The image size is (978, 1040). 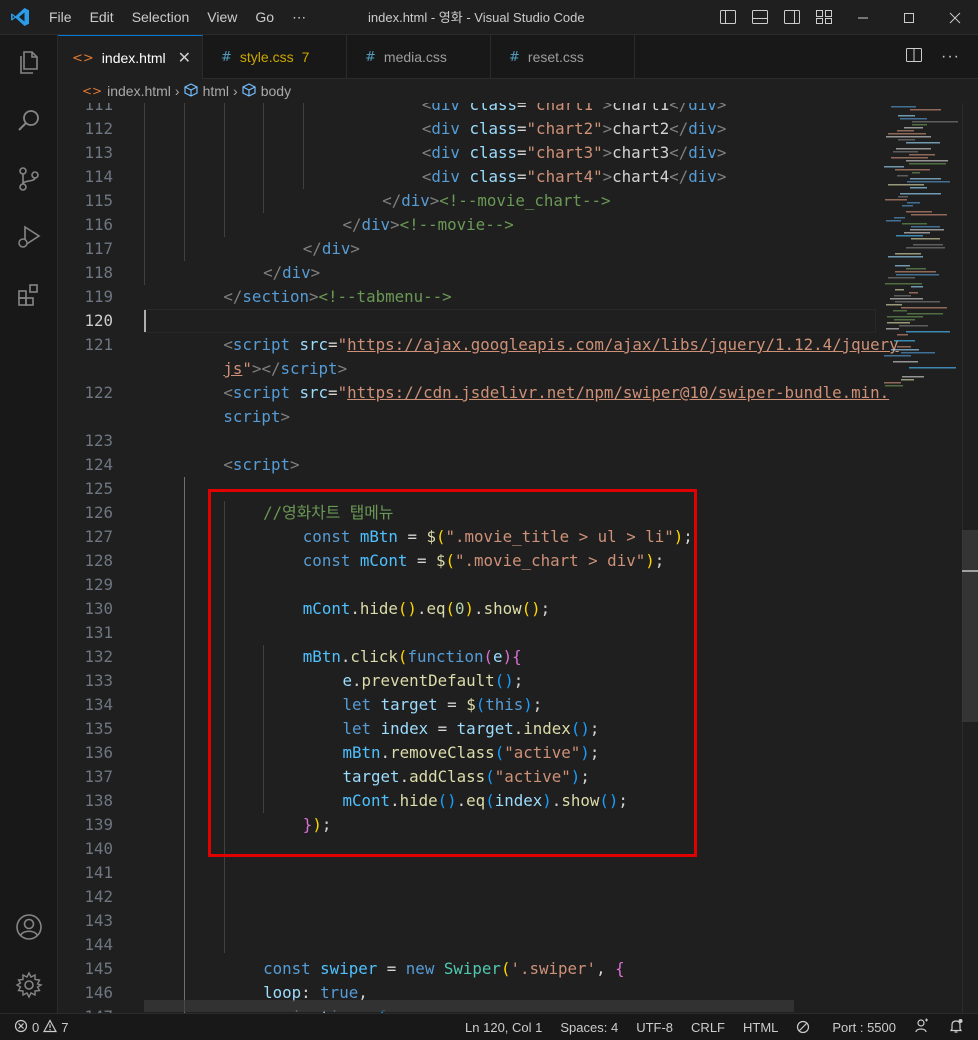 I want to click on line-number: 118, so click(x=98, y=272).